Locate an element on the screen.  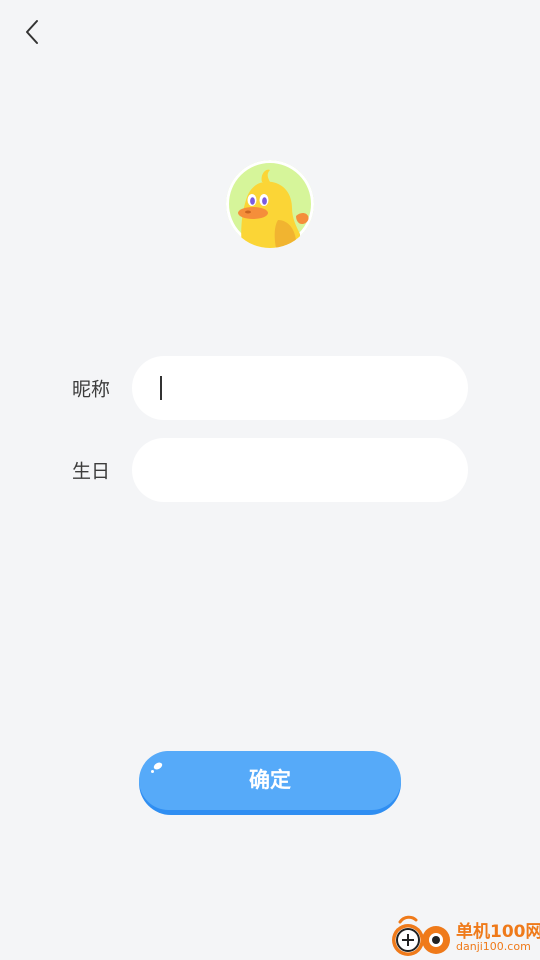
birthday-label: 生日 is located at coordinates (91, 471).